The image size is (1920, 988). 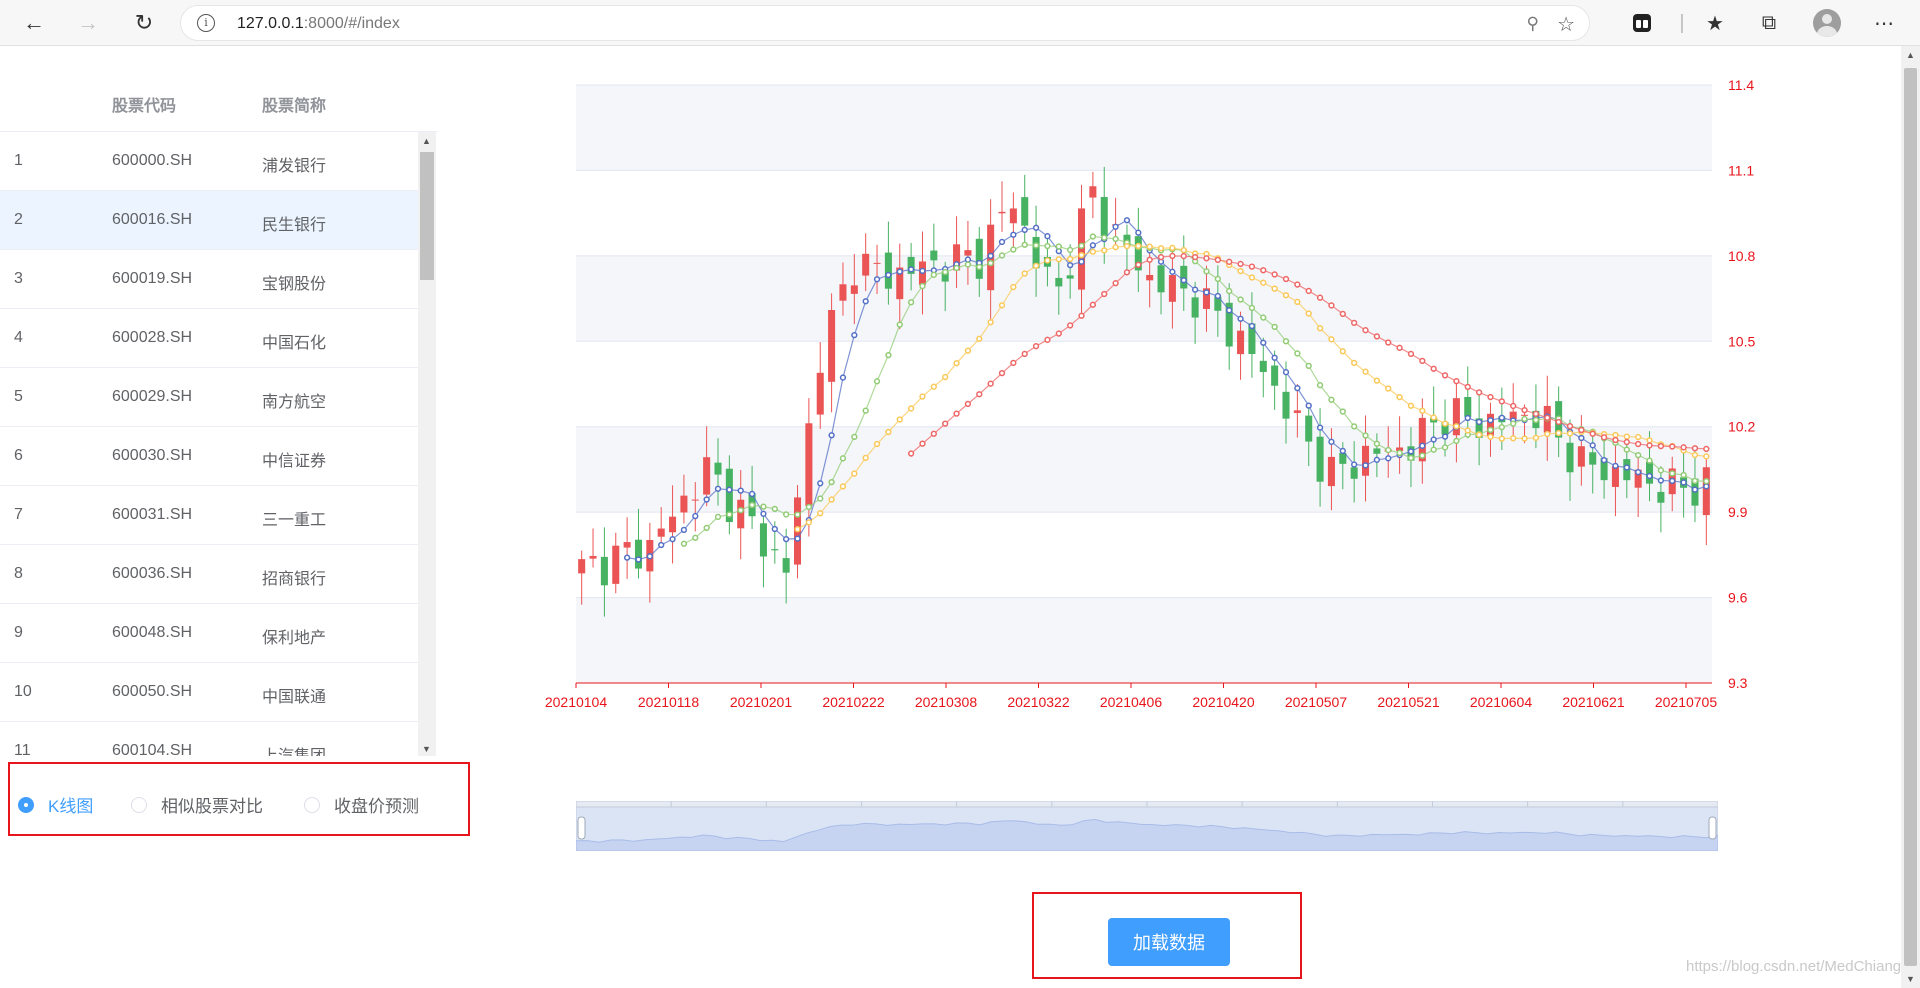 I want to click on url-text: 127.0.0.1:8000/#/index, so click(x=318, y=24).